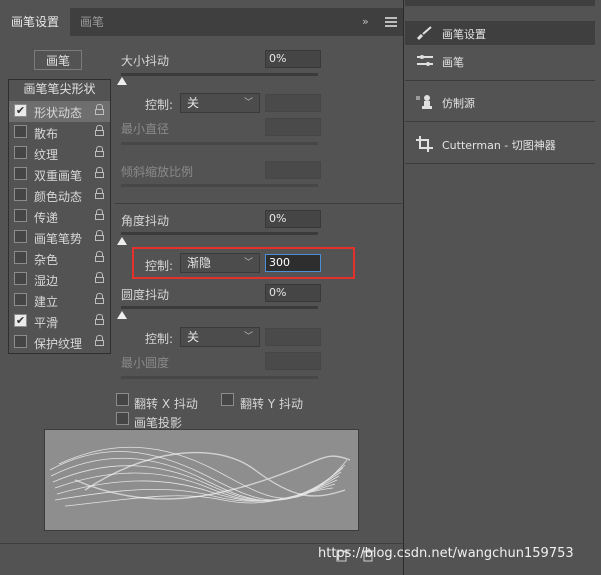 Image resolution: width=601 pixels, height=575 pixels. Describe the element at coordinates (20, 341) in the screenshot. I see `protect-texture-checkbox` at that location.